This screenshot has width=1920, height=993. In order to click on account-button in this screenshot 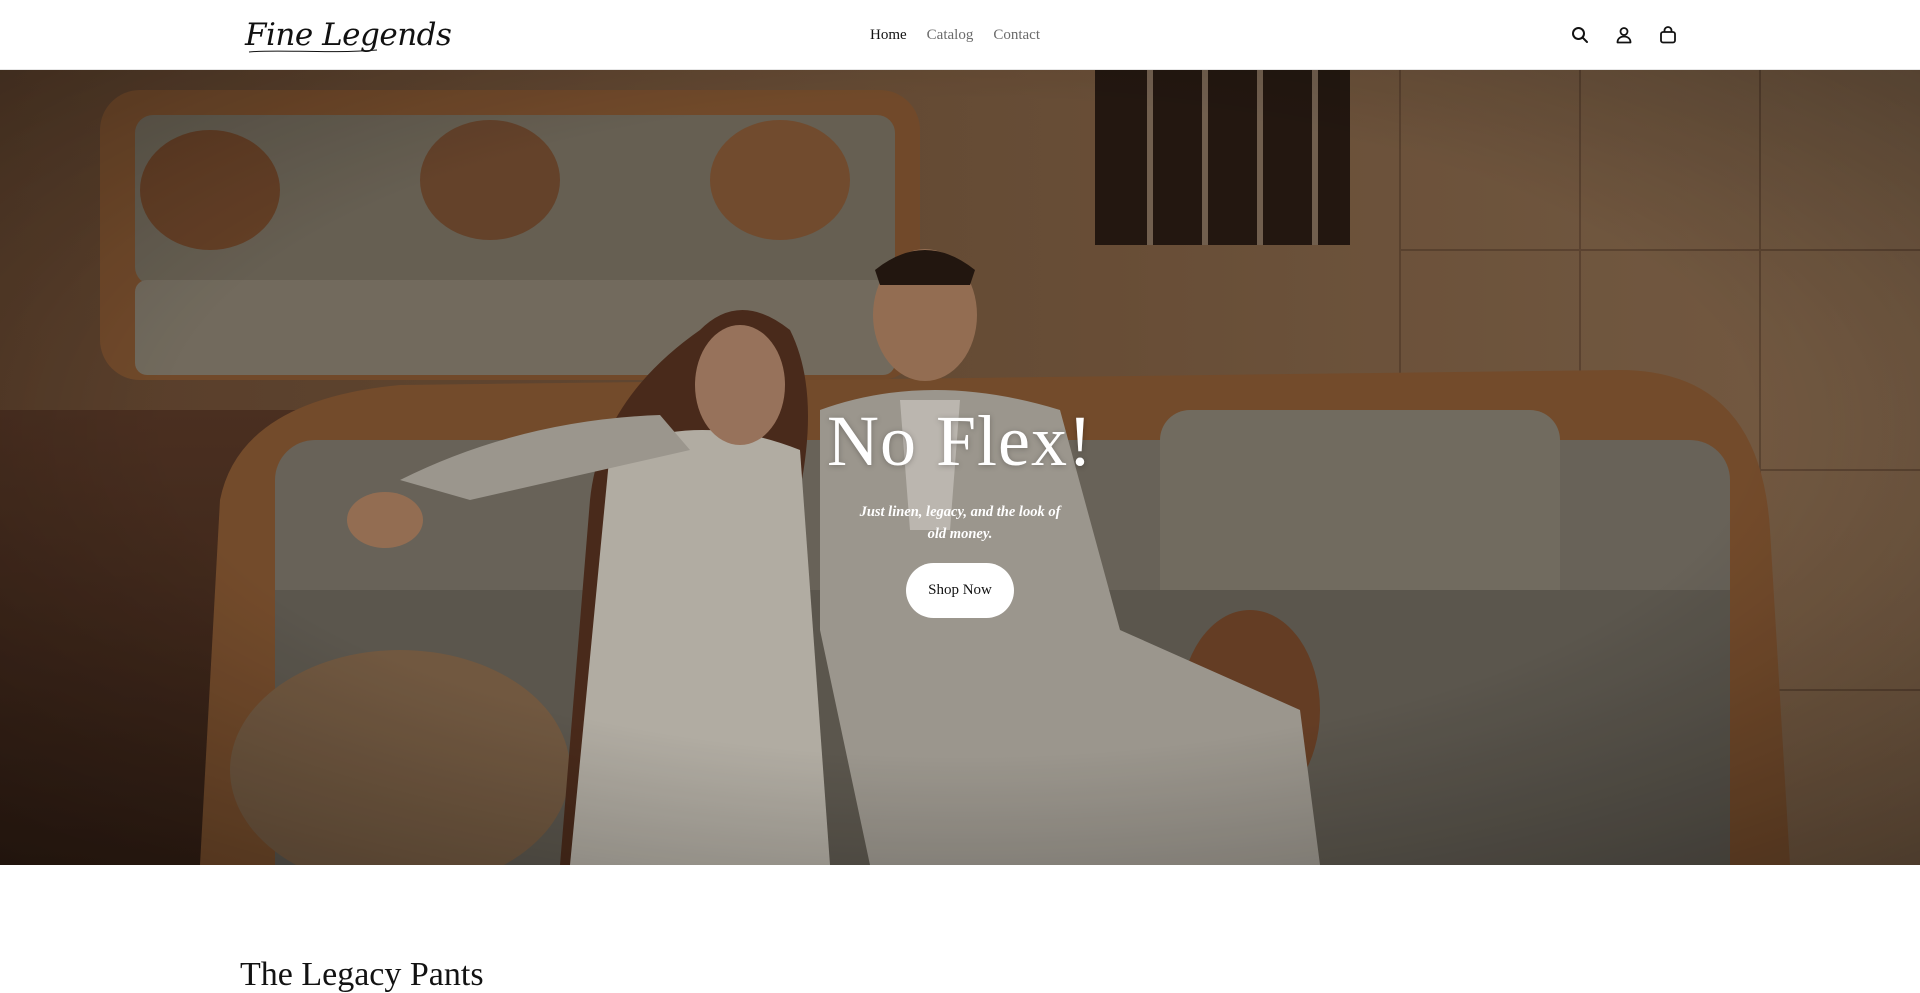, I will do `click(1624, 35)`.